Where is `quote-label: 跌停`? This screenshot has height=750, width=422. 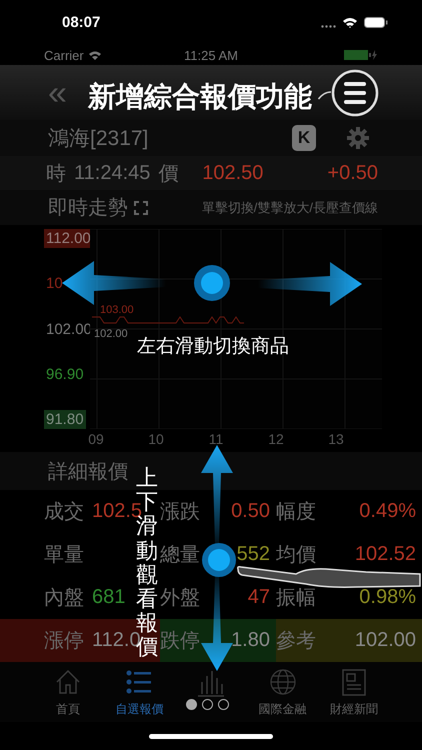
quote-label: 跌停 is located at coordinates (180, 641).